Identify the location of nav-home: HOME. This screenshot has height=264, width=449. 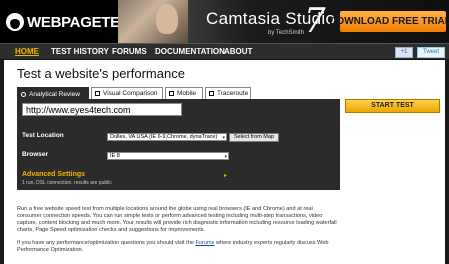
(27, 51).